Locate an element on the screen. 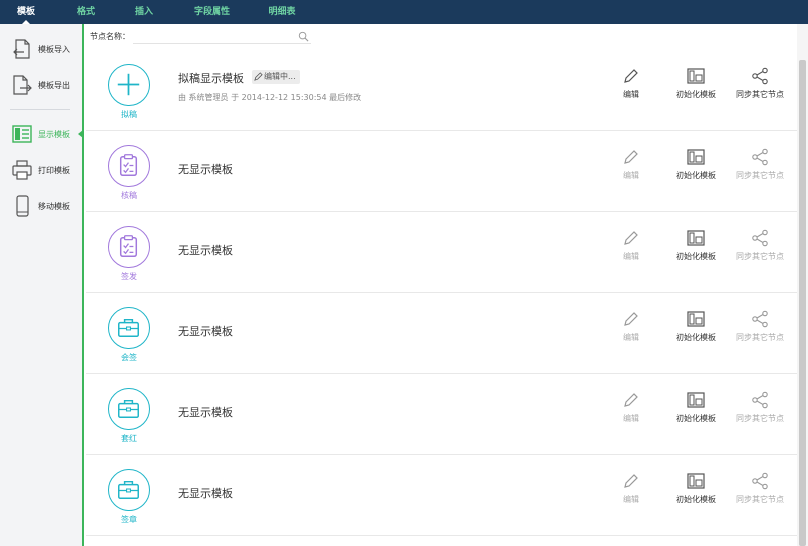 The width and height of the screenshot is (808, 546). plus-icon is located at coordinates (128, 84).